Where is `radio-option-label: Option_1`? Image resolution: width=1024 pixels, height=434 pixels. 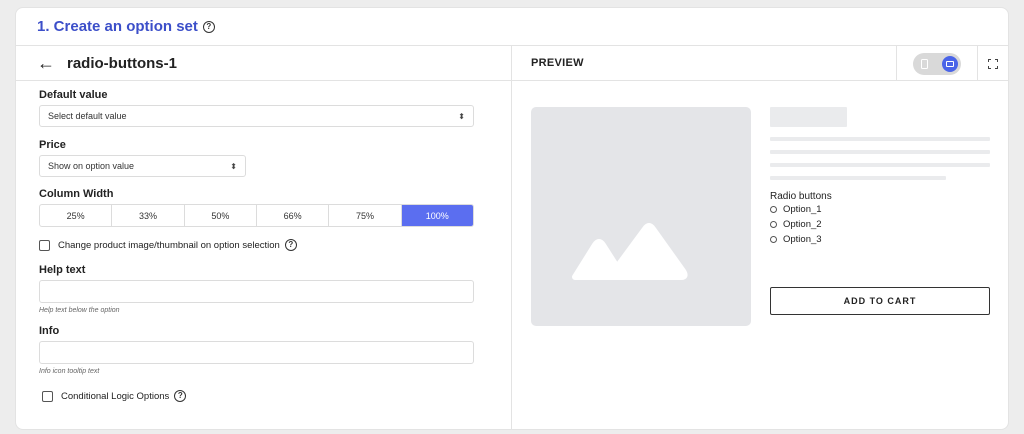 radio-option-label: Option_1 is located at coordinates (802, 209).